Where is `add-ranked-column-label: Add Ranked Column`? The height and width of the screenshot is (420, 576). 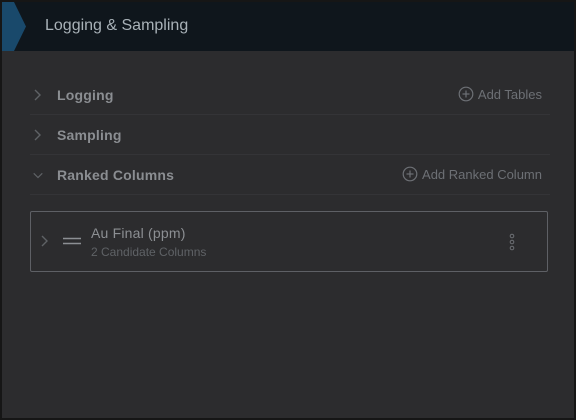
add-ranked-column-label: Add Ranked Column is located at coordinates (482, 174).